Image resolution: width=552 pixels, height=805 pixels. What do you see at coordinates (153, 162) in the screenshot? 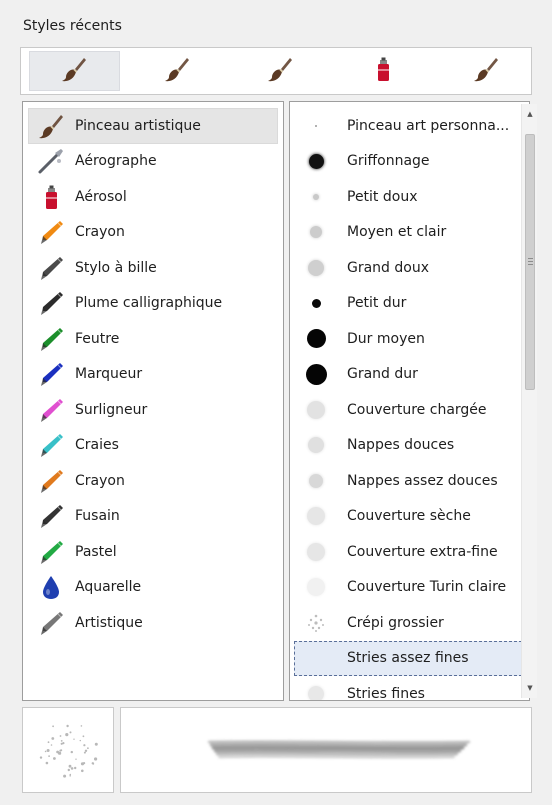
I see `category-item: Aérographe` at bounding box center [153, 162].